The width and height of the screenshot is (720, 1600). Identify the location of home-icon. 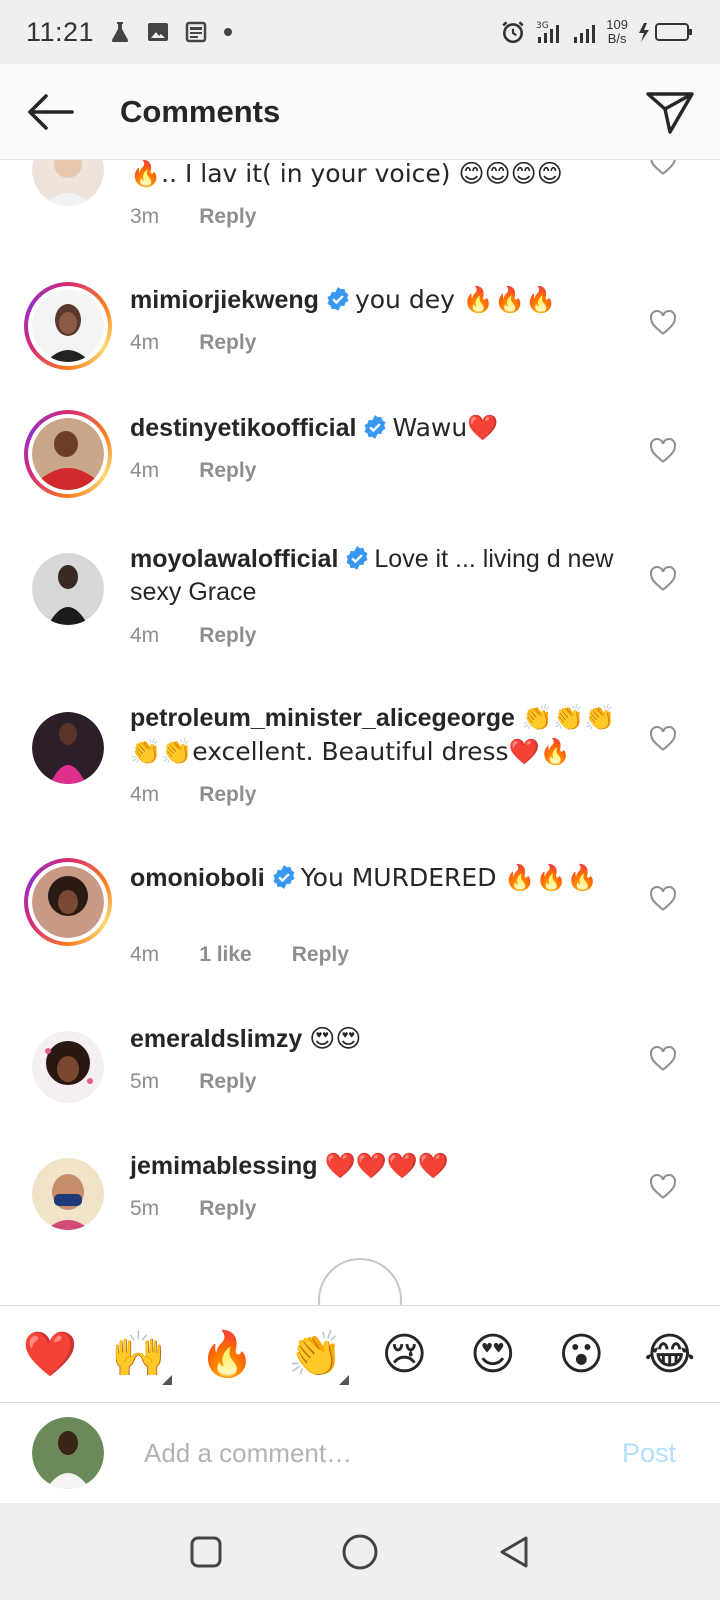
(360, 1552).